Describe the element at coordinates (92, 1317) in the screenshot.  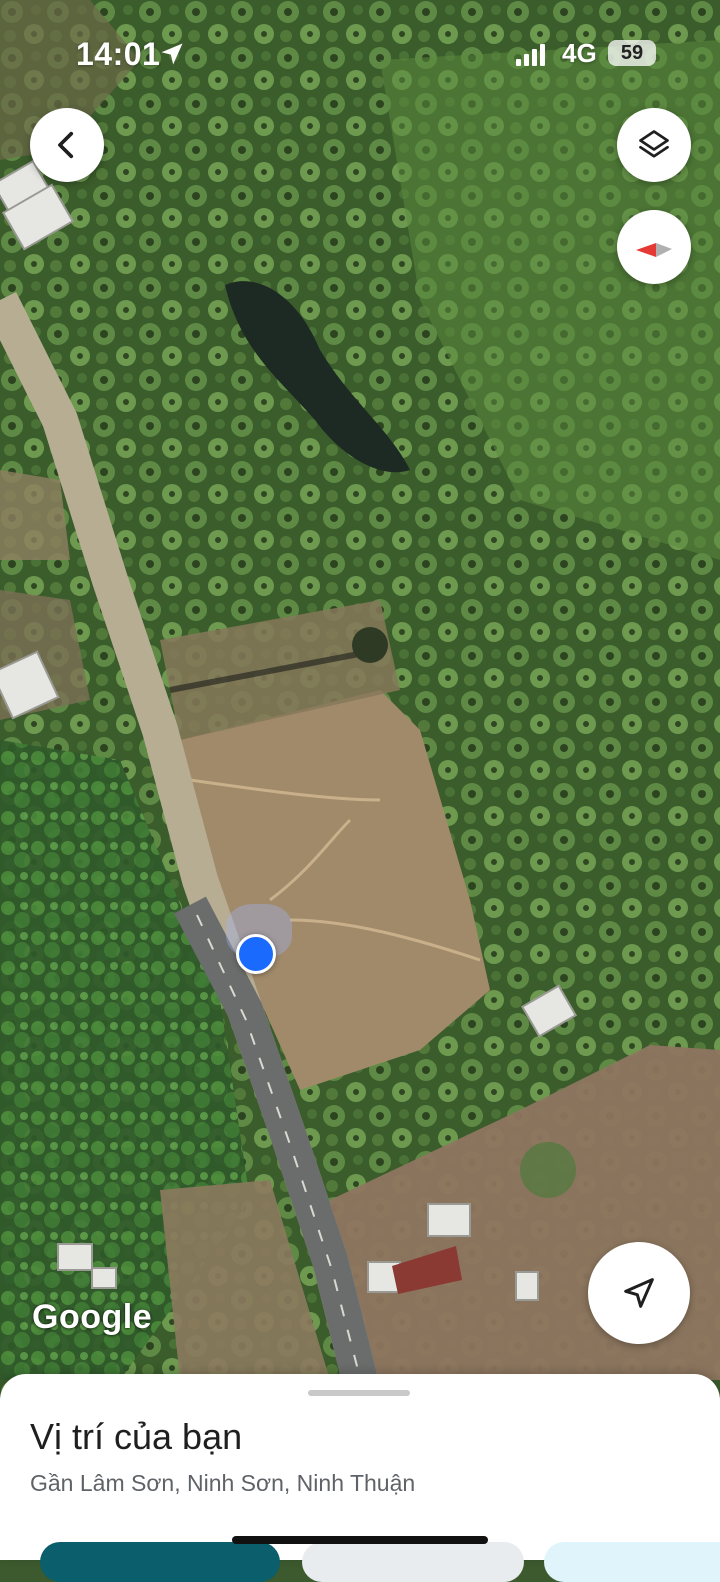
I see `google-attribution: Google` at that location.